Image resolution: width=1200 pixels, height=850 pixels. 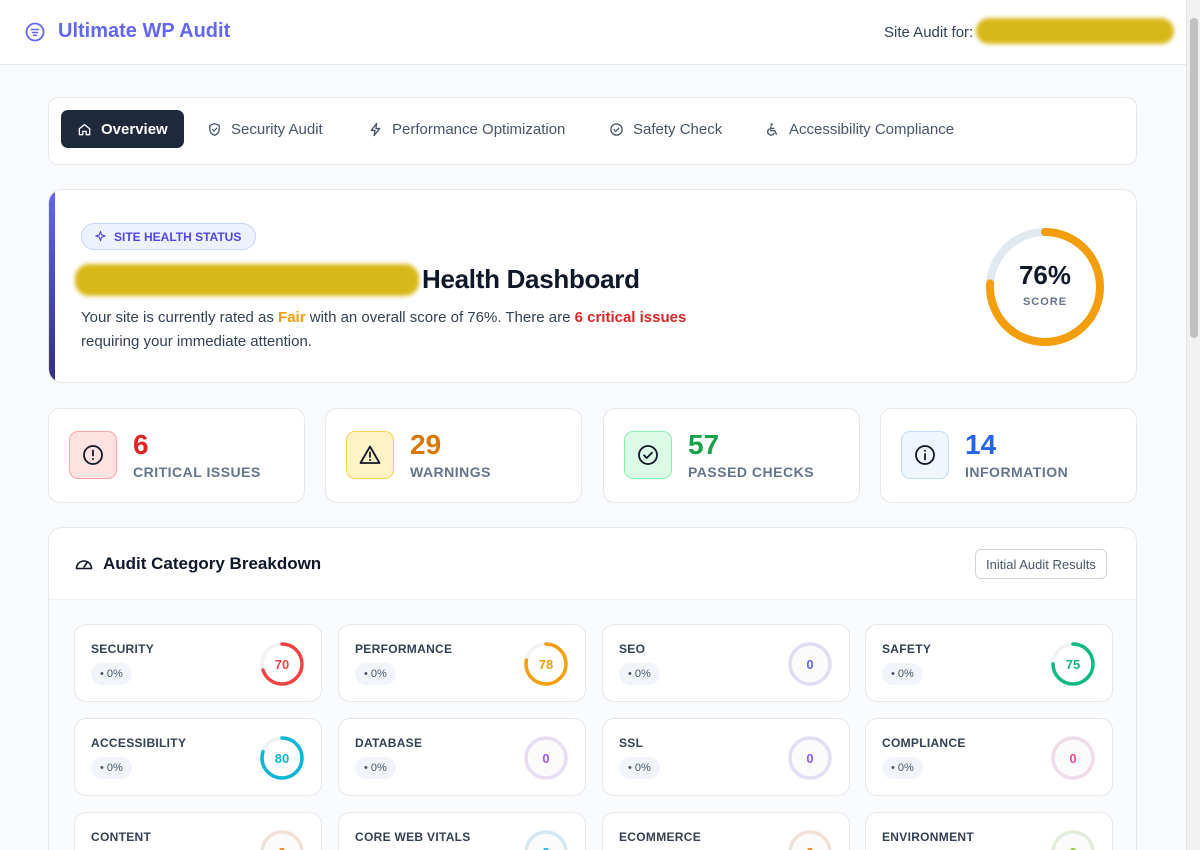 What do you see at coordinates (100, 236) in the screenshot?
I see `sparkle-icon` at bounding box center [100, 236].